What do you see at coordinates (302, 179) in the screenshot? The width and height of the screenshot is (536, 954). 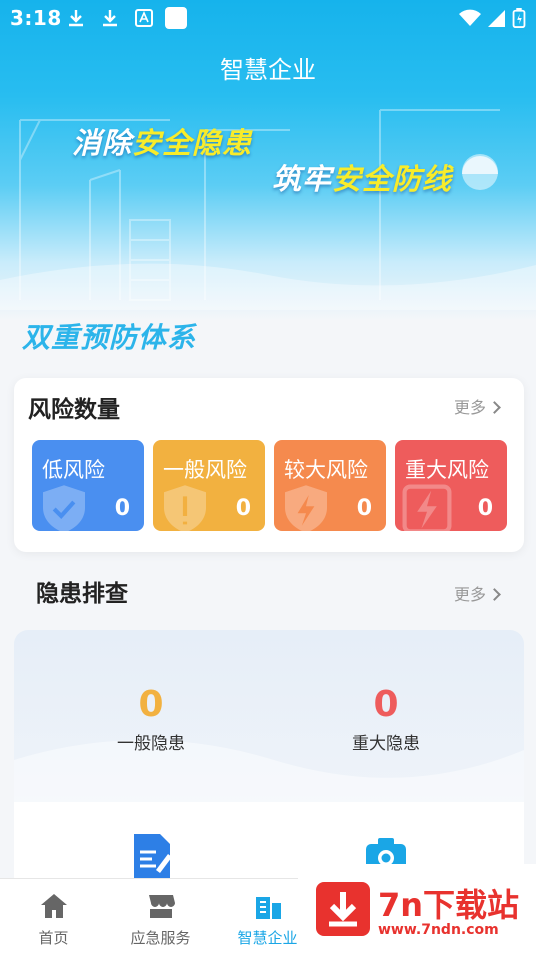 I see `slogan-2-prefix: 筑牢` at bounding box center [302, 179].